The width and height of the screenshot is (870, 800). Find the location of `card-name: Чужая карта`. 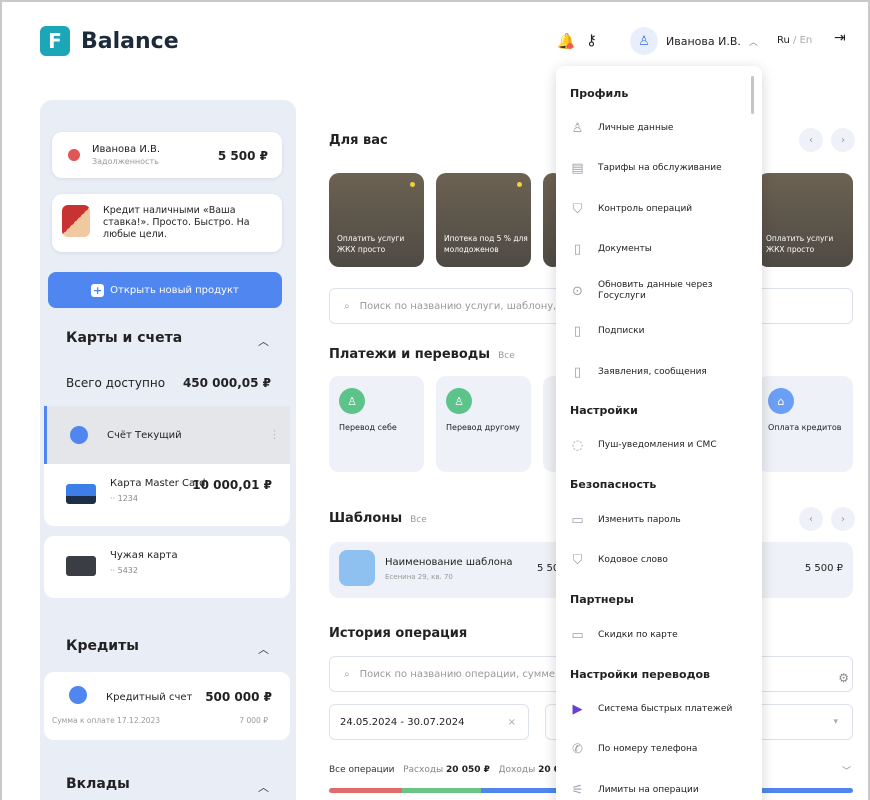

card-name: Чужая карта is located at coordinates (144, 555).